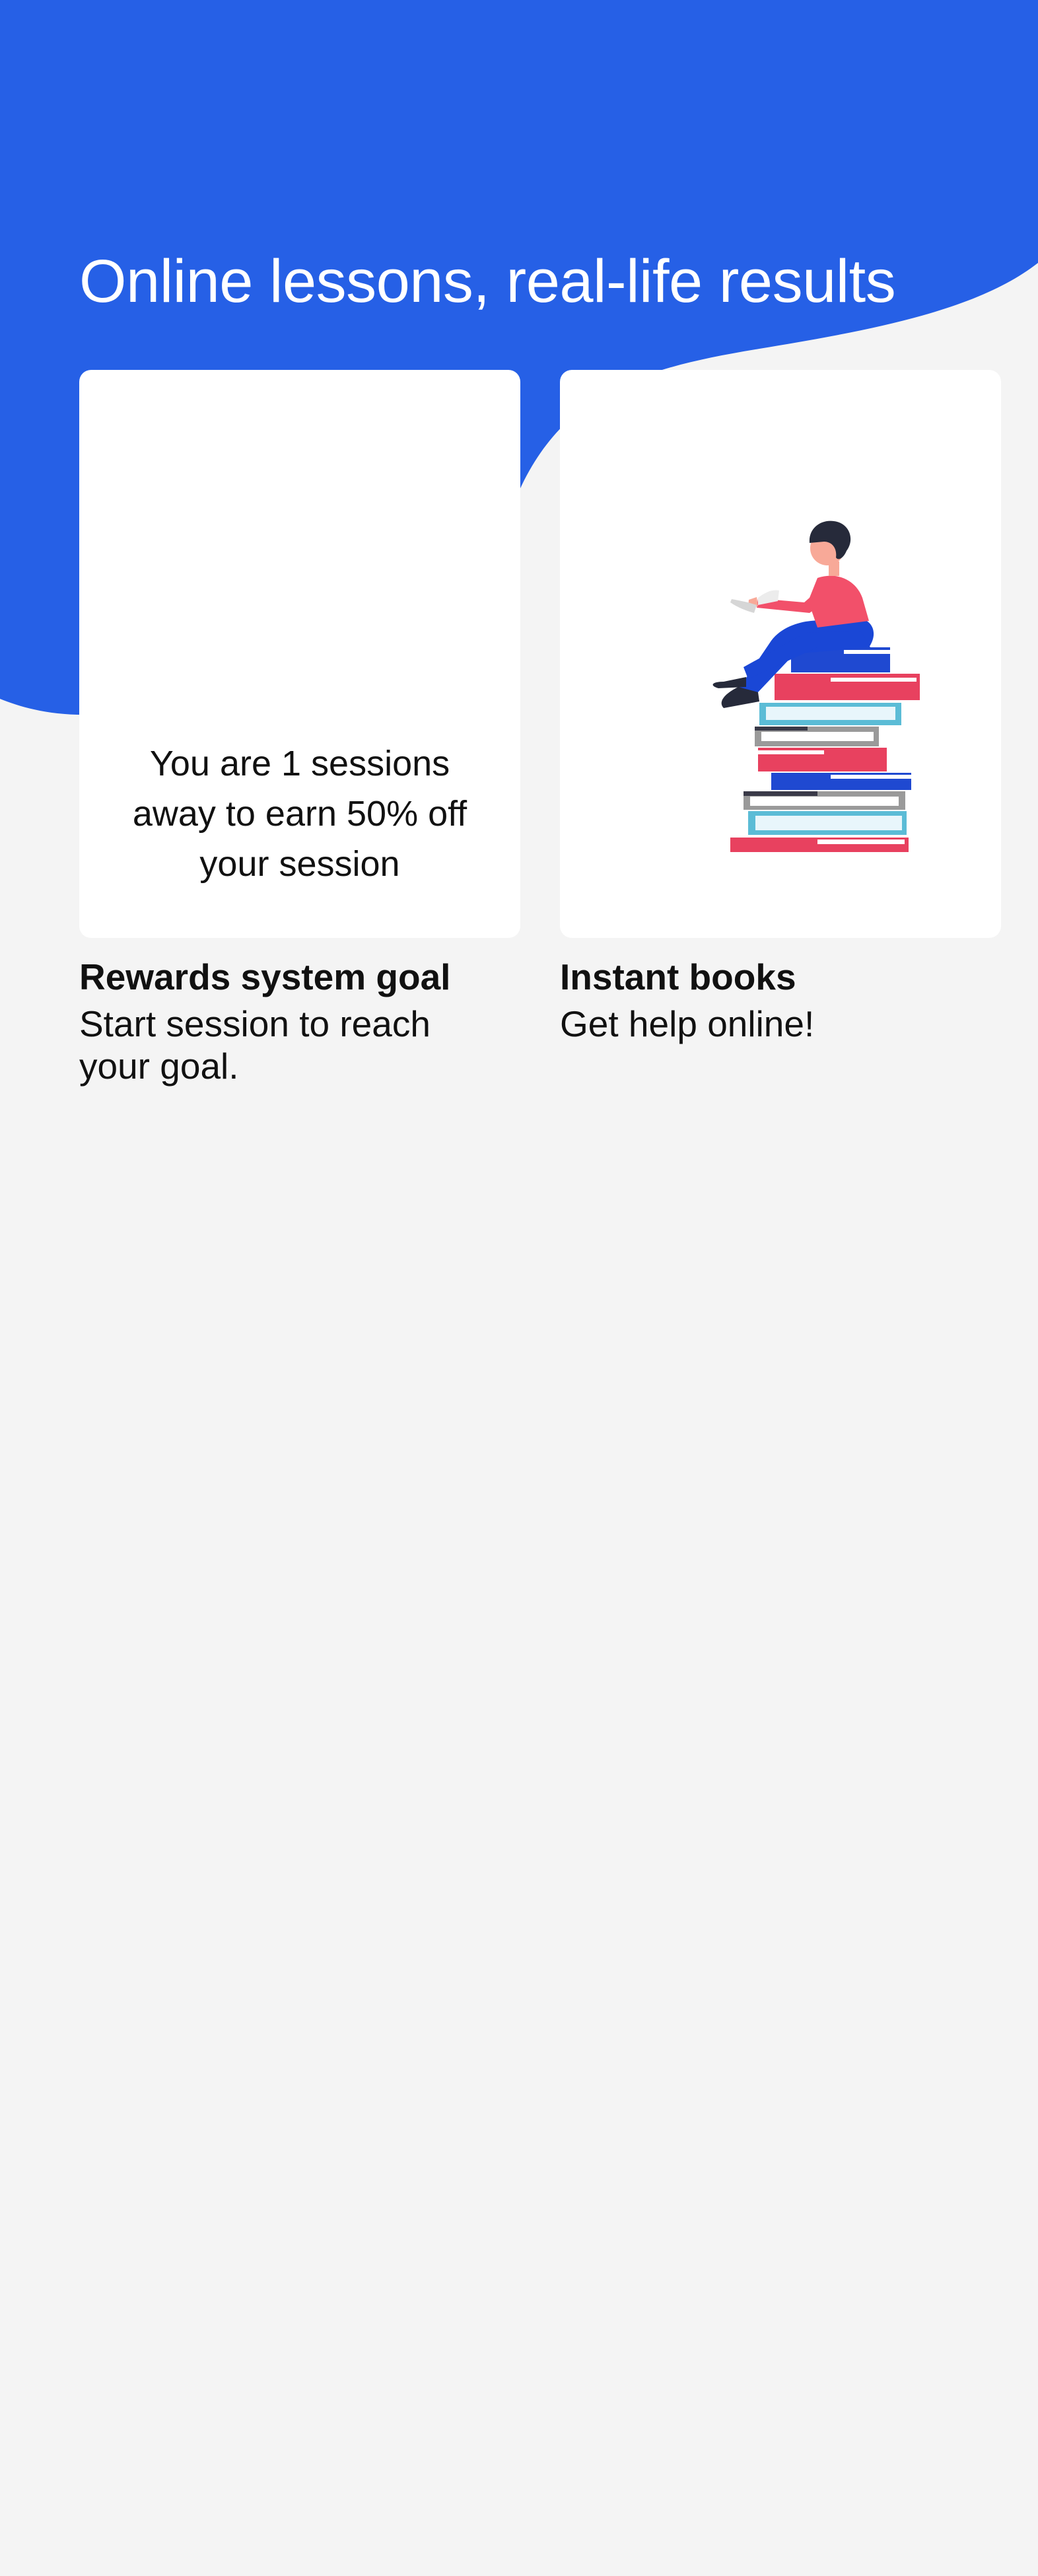 The width and height of the screenshot is (1038, 2576). I want to click on person-reading-on-books-illustration, so click(816, 686).